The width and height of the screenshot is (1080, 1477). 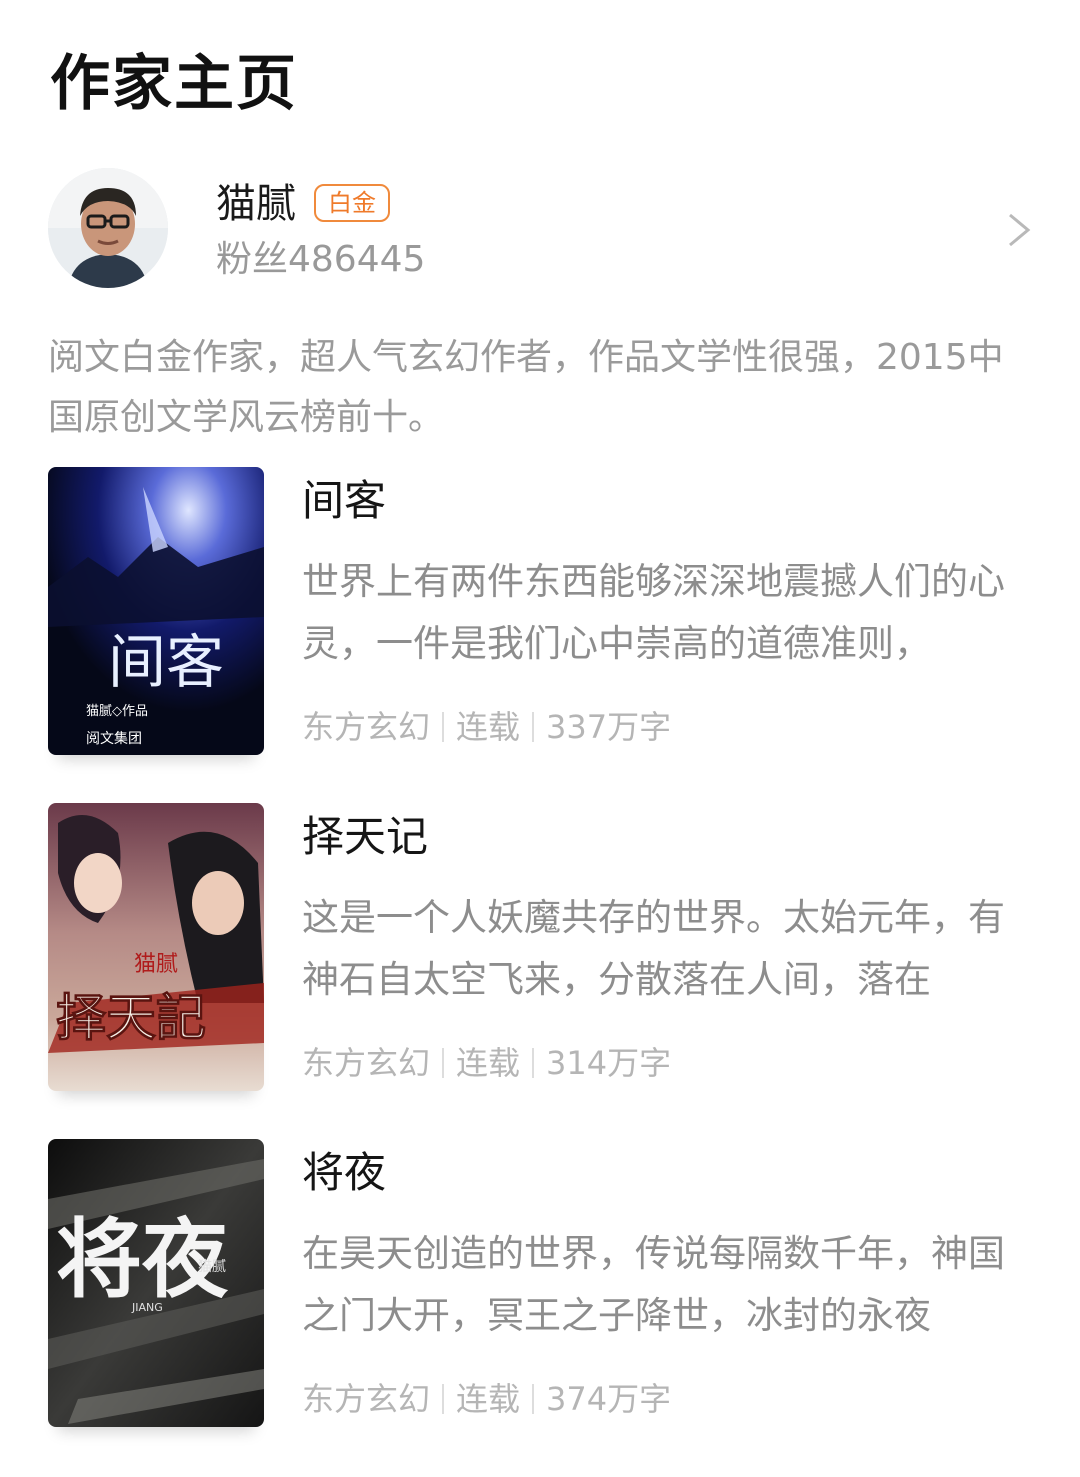 What do you see at coordinates (321, 259) in the screenshot?
I see `author-fans-count: 粉丝486445` at bounding box center [321, 259].